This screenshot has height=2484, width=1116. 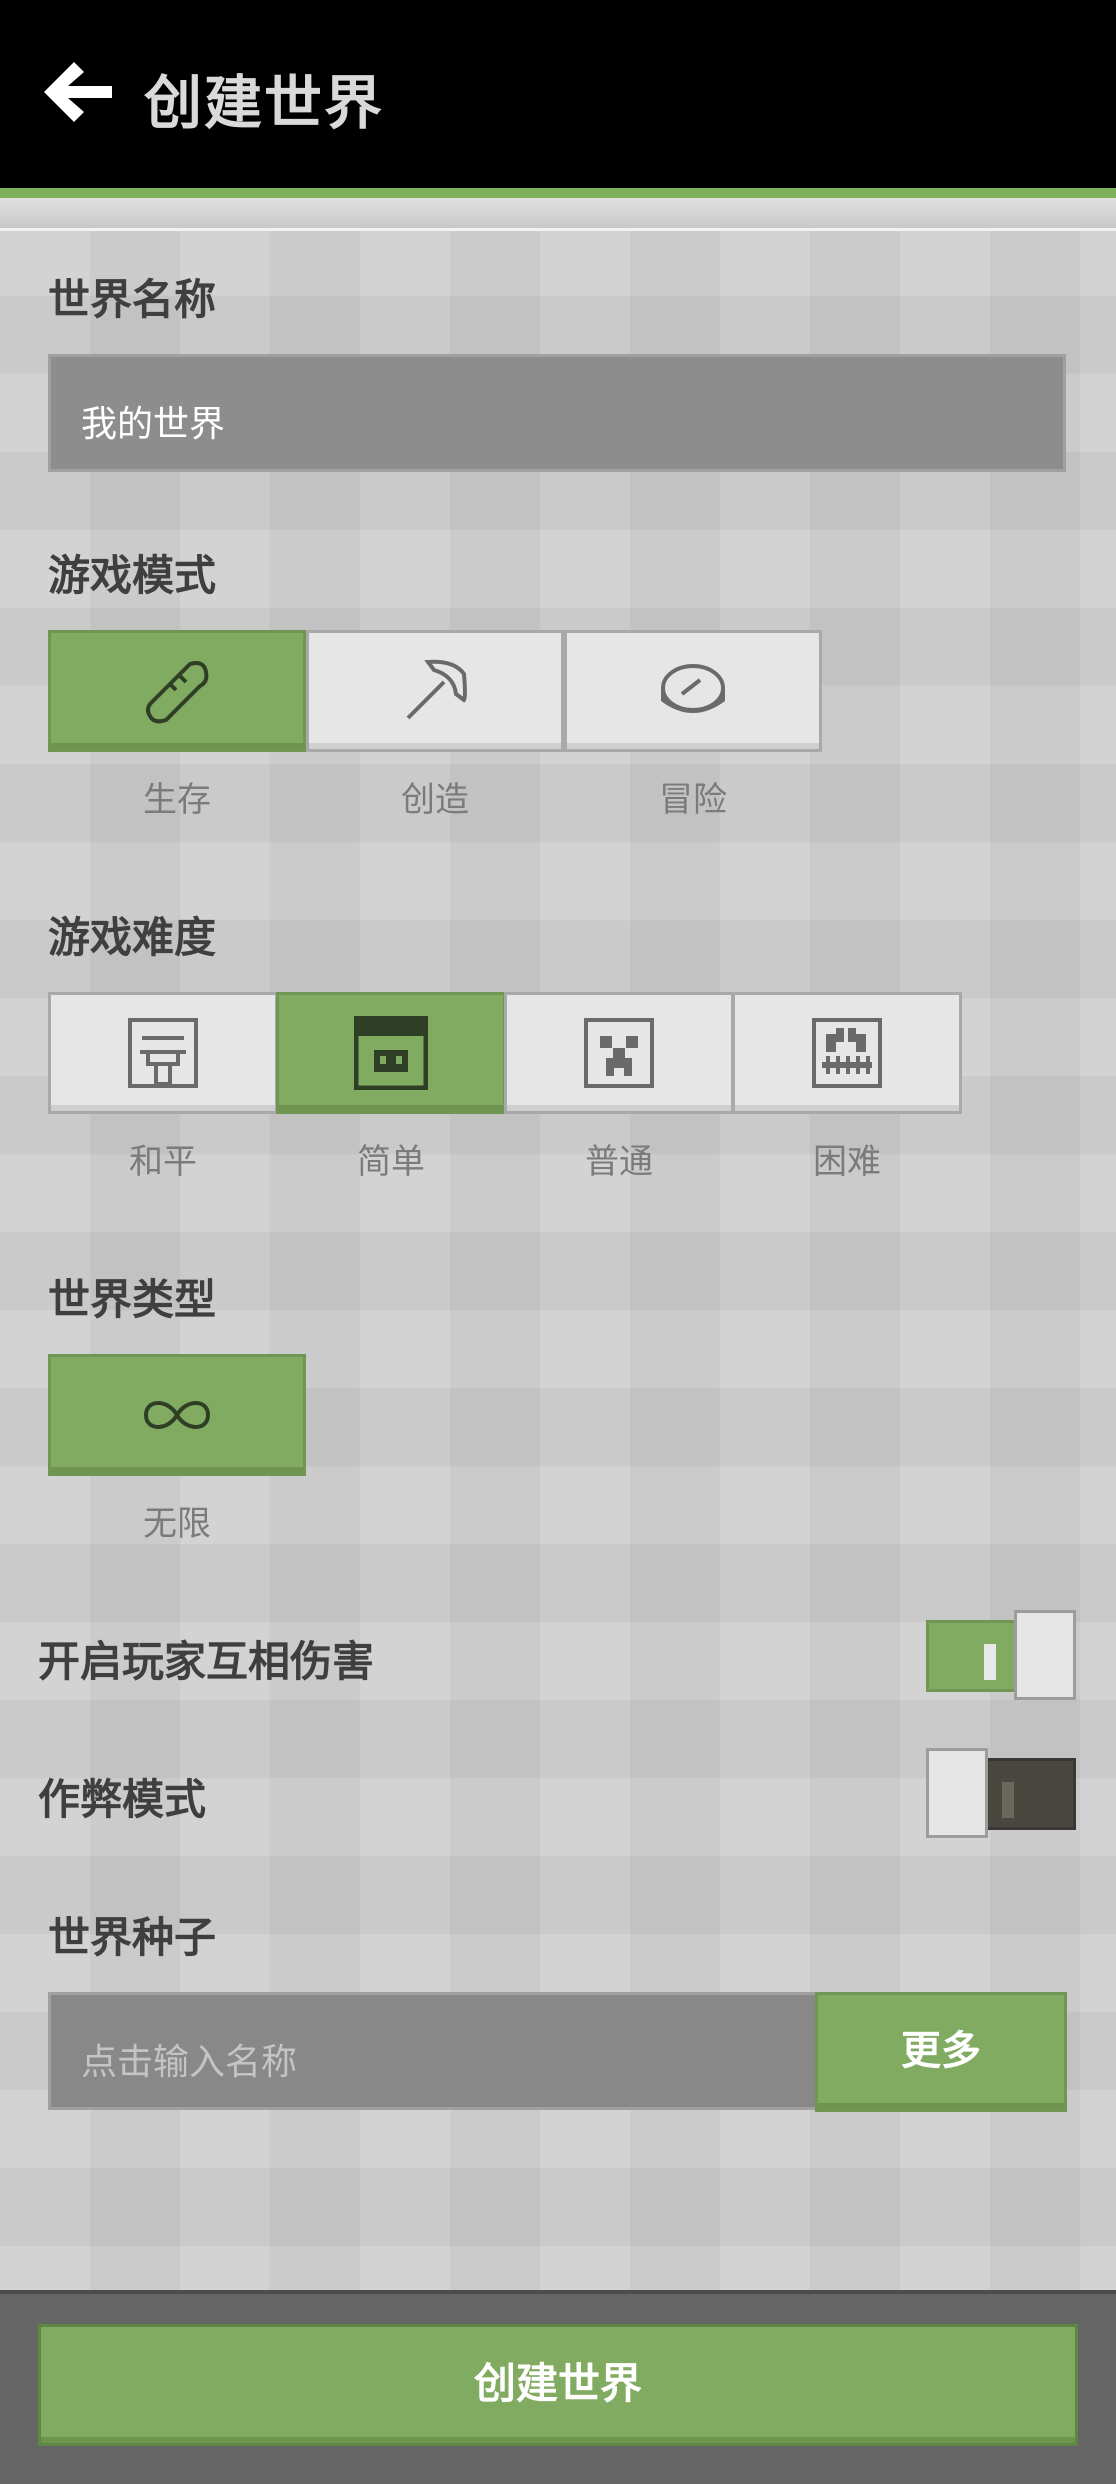 I want to click on world-name-value: 我的世界, so click(x=153, y=424).